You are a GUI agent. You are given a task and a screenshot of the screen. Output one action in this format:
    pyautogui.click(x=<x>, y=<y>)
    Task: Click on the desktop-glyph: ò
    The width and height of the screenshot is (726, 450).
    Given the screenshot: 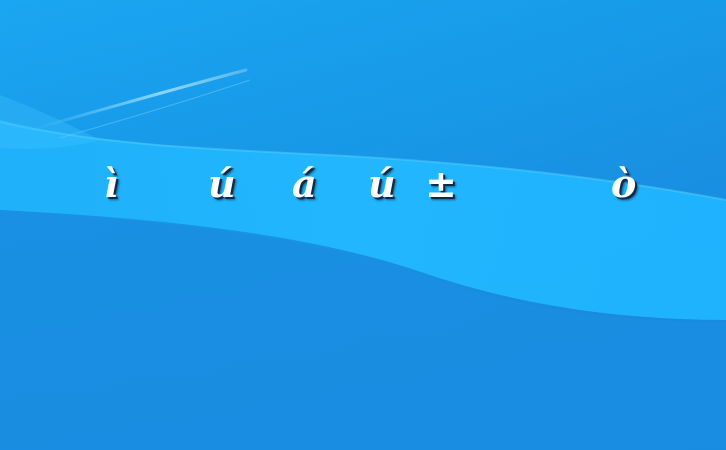 What is the action you would take?
    pyautogui.click(x=624, y=183)
    